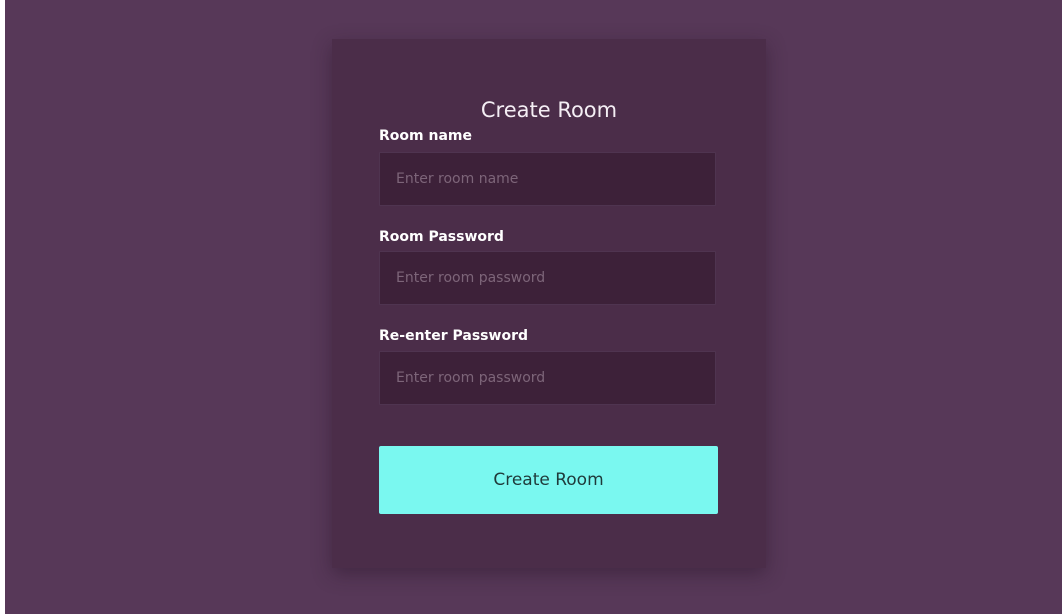 The width and height of the screenshot is (1062, 614). I want to click on room-name-input, so click(547, 179).